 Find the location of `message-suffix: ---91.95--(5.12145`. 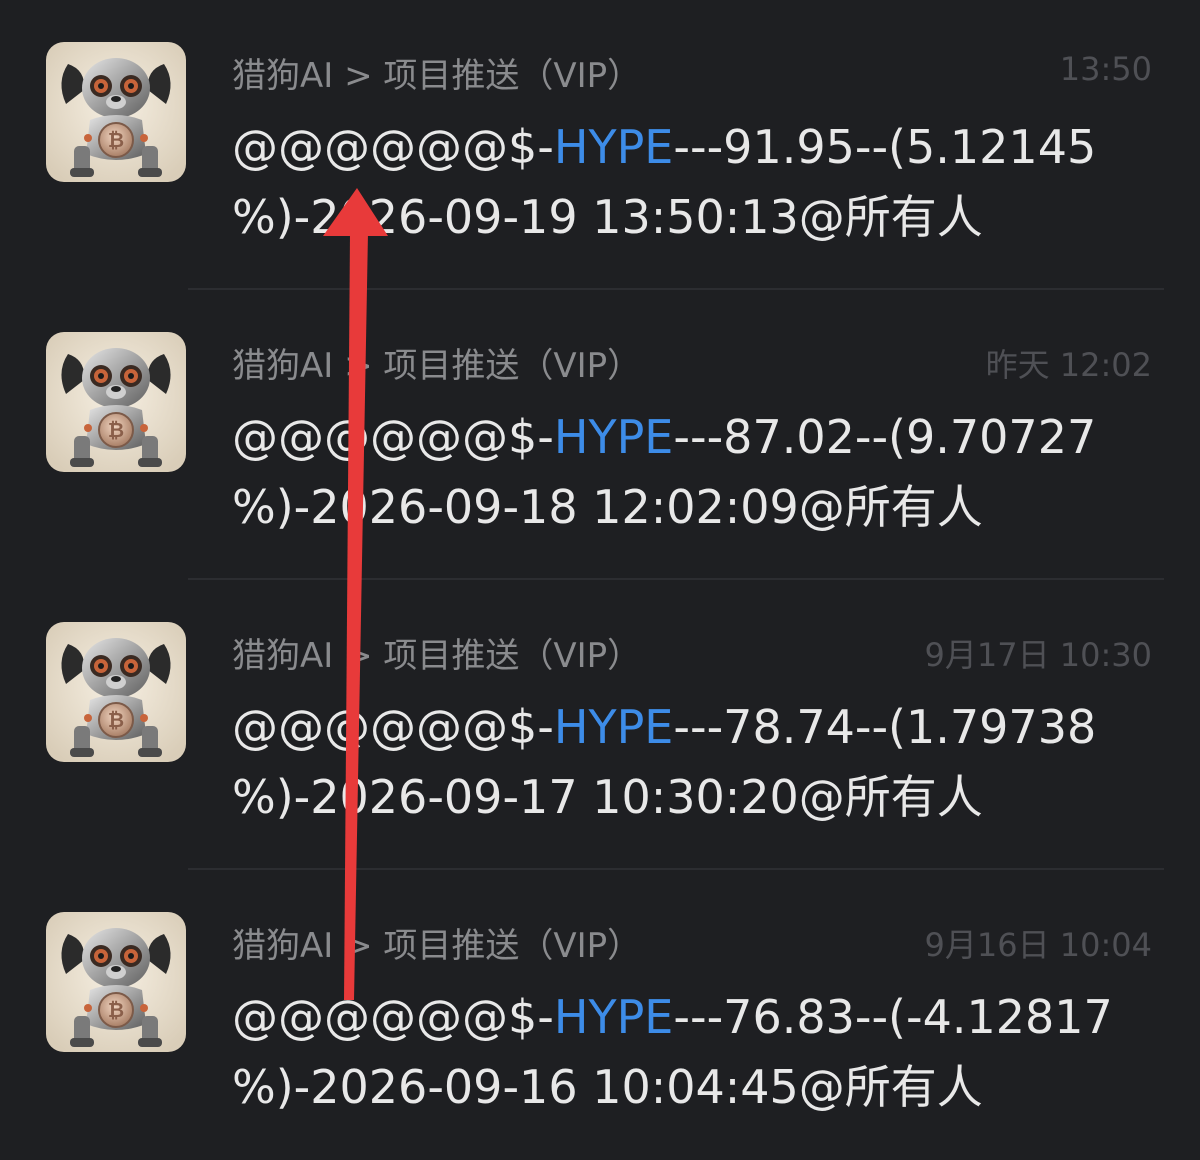

message-suffix: ---91.95--(5.12145 is located at coordinates (885, 147).